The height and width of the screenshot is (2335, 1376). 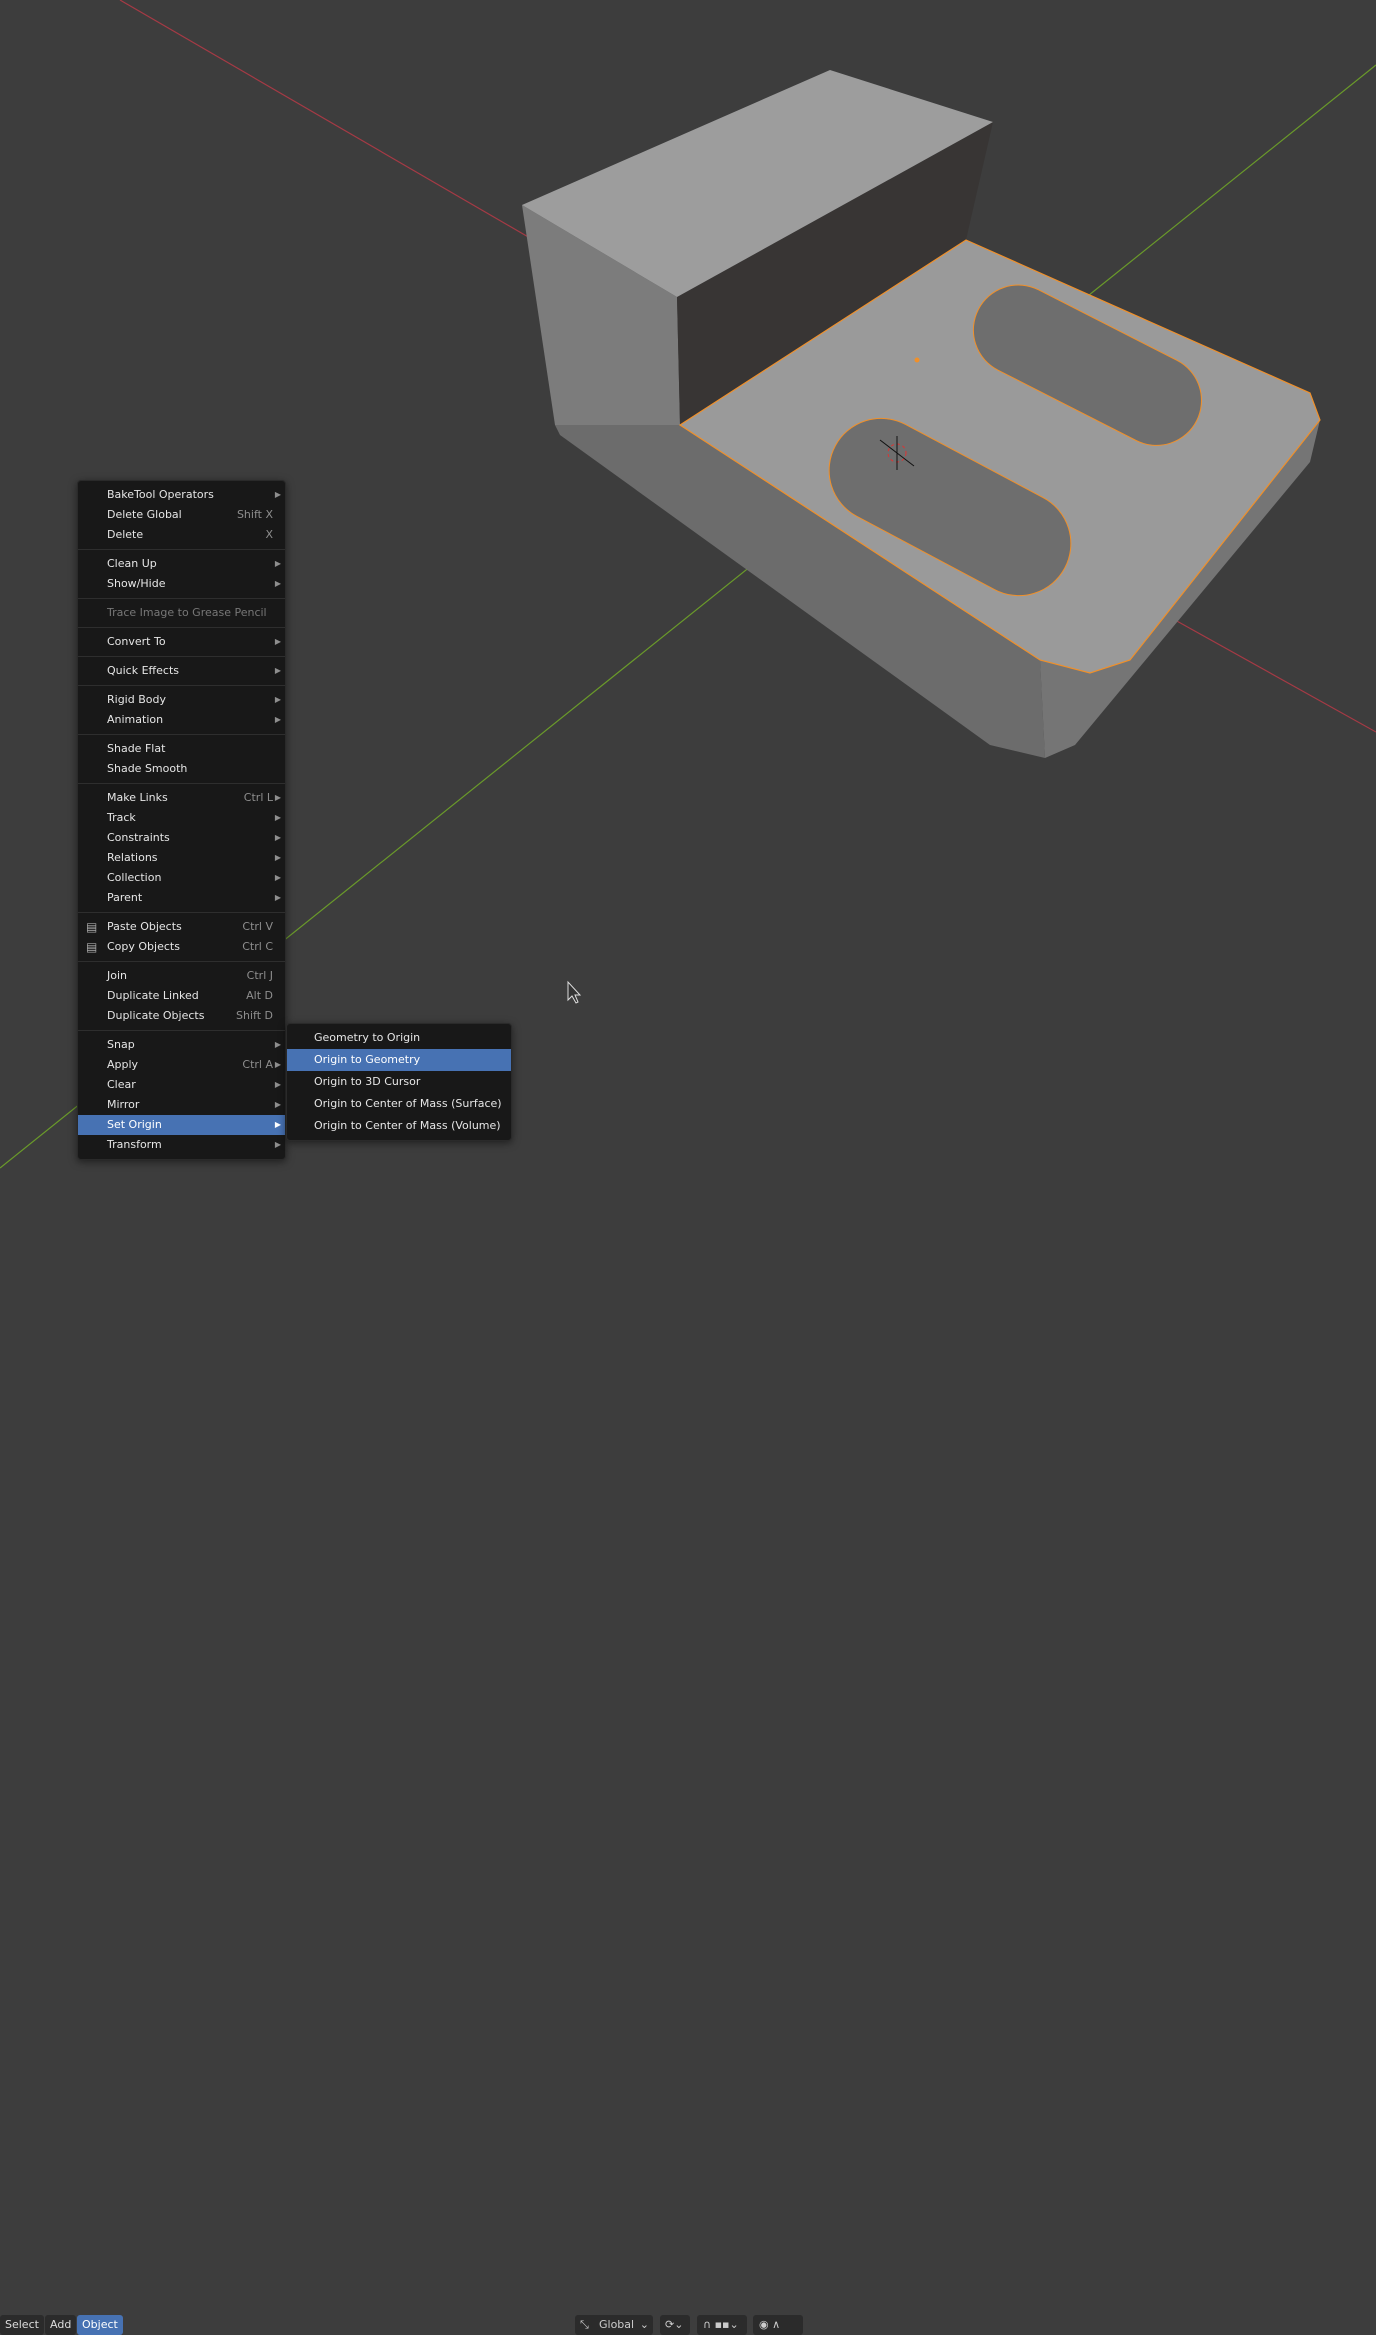 What do you see at coordinates (399, 1038) in the screenshot?
I see `submenu-item-geometry-to-origin: Geometry to Origin` at bounding box center [399, 1038].